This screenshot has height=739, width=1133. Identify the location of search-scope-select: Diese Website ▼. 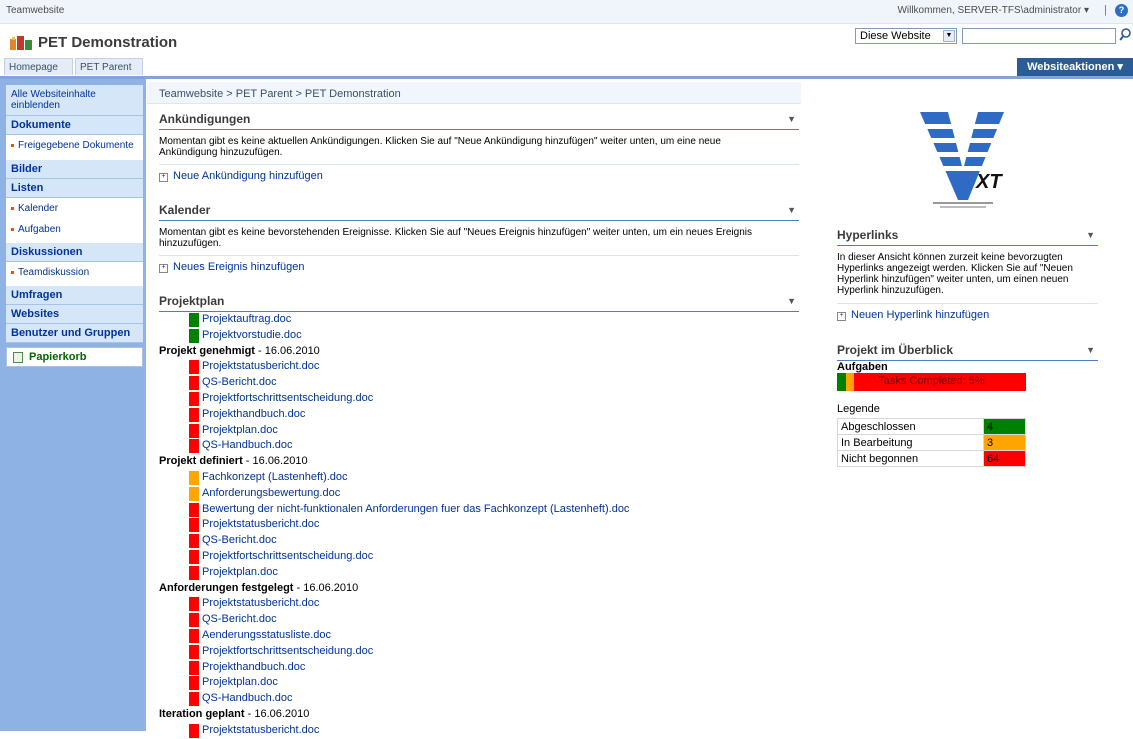
(906, 36).